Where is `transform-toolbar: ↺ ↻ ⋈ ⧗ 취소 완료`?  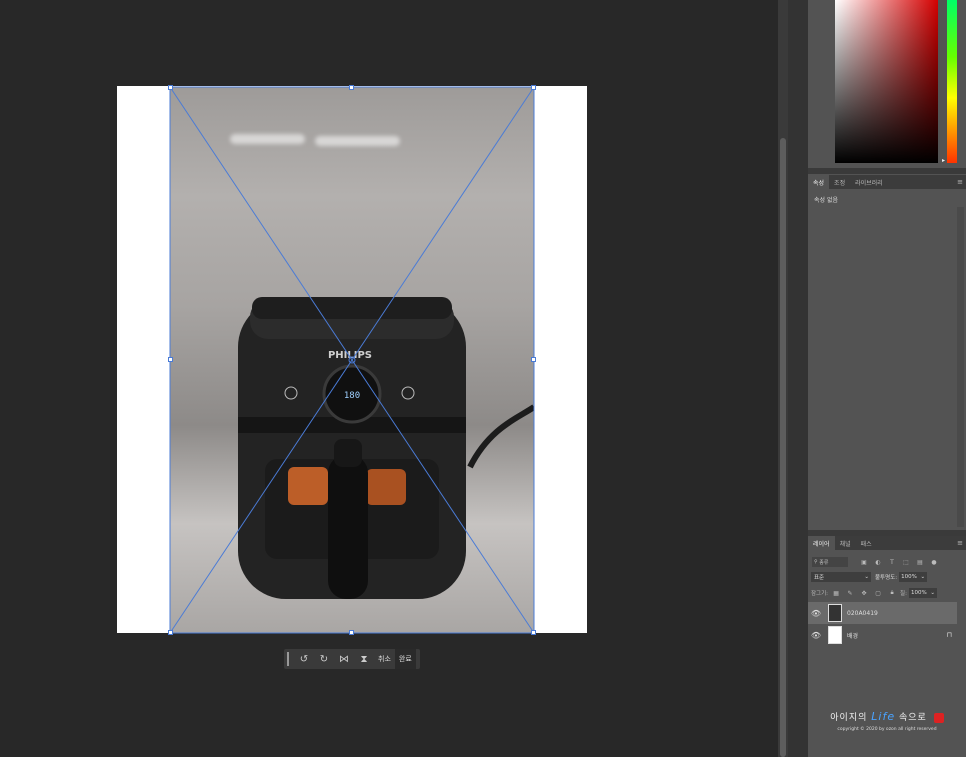
transform-toolbar: ↺ ↻ ⋈ ⧗ 취소 완료 is located at coordinates (352, 659).